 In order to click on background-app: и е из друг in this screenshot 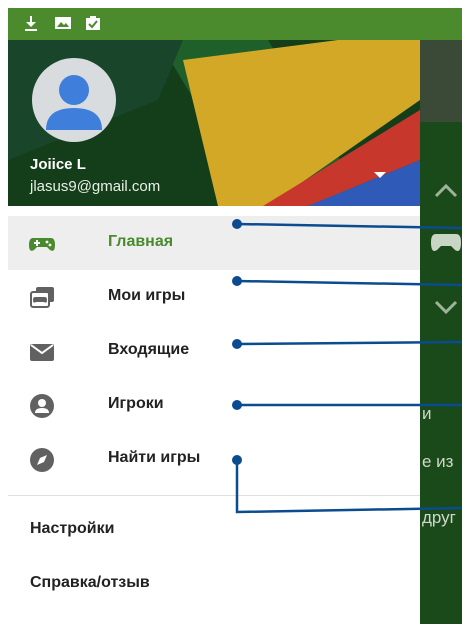, I will do `click(441, 332)`.